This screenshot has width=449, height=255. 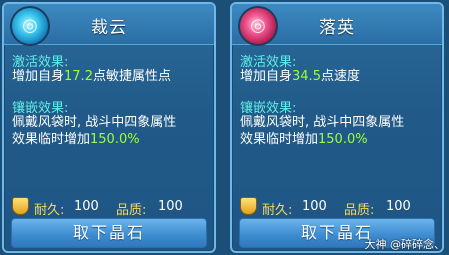 I want to click on card-title: 落英, so click(x=337, y=28).